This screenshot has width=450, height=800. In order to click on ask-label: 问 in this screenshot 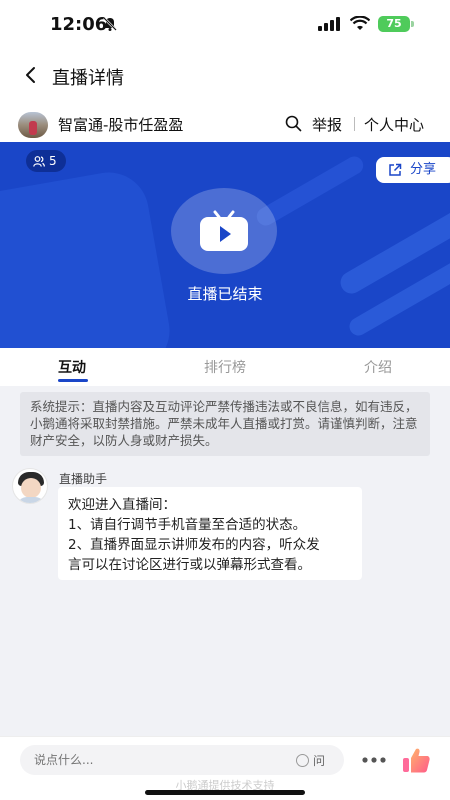, I will do `click(319, 761)`.